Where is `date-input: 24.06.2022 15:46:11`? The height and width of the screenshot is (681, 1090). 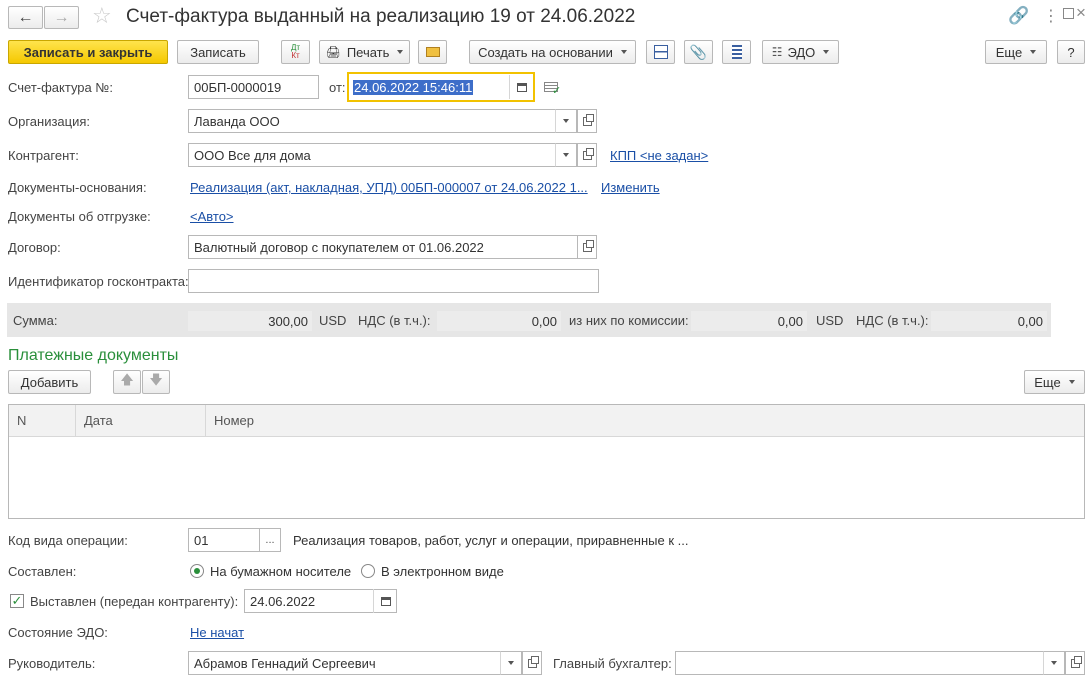
date-input: 24.06.2022 15:46:11 is located at coordinates (441, 87).